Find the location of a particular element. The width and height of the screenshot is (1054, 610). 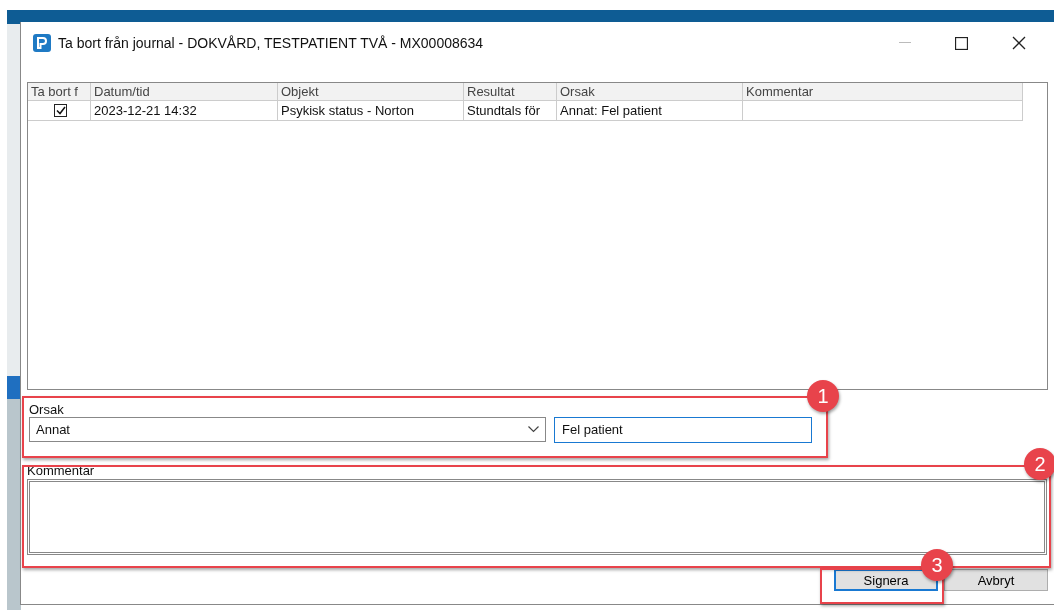

column-header: Objekt is located at coordinates (371, 92).